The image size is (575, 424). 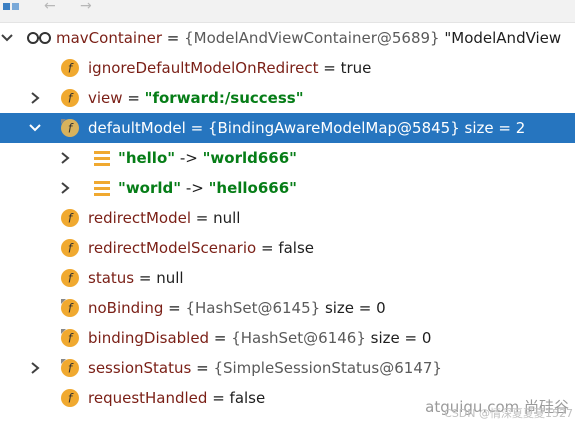 I want to click on variable-value: {HashSet@6146}, so click(x=298, y=338).